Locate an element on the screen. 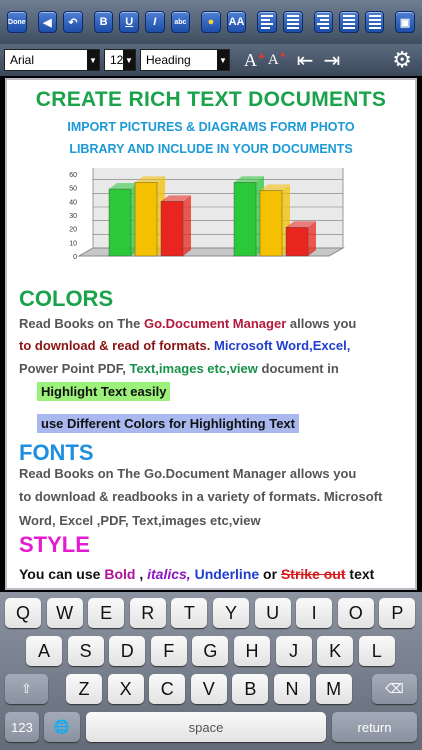 The image size is (422, 750). key-y: Y is located at coordinates (231, 613).